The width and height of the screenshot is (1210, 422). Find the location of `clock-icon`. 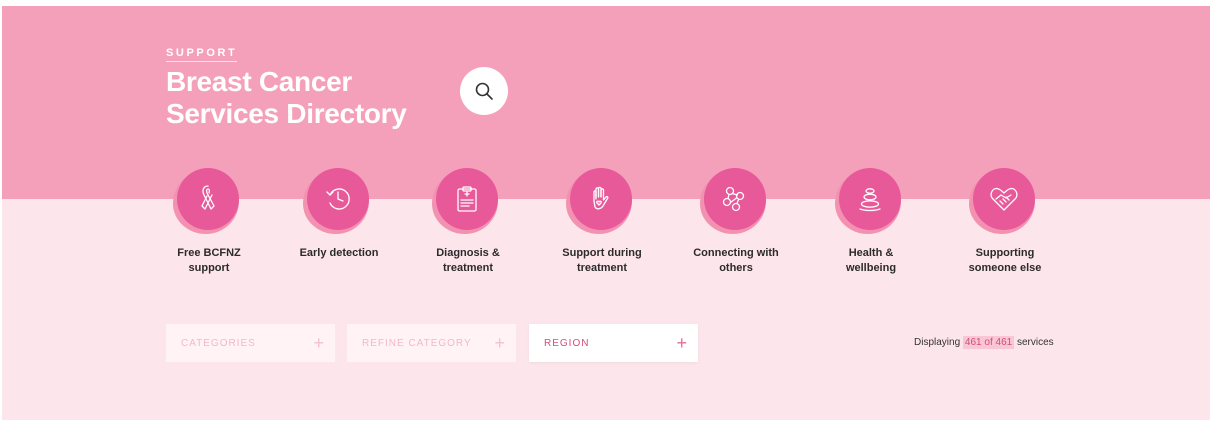

clock-icon is located at coordinates (338, 199).